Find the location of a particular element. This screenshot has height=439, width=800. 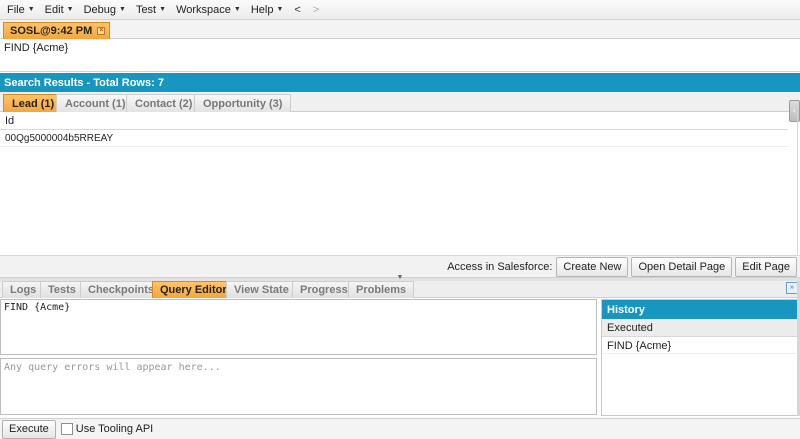

menu-workspace: Workspace ▼ is located at coordinates (208, 10).